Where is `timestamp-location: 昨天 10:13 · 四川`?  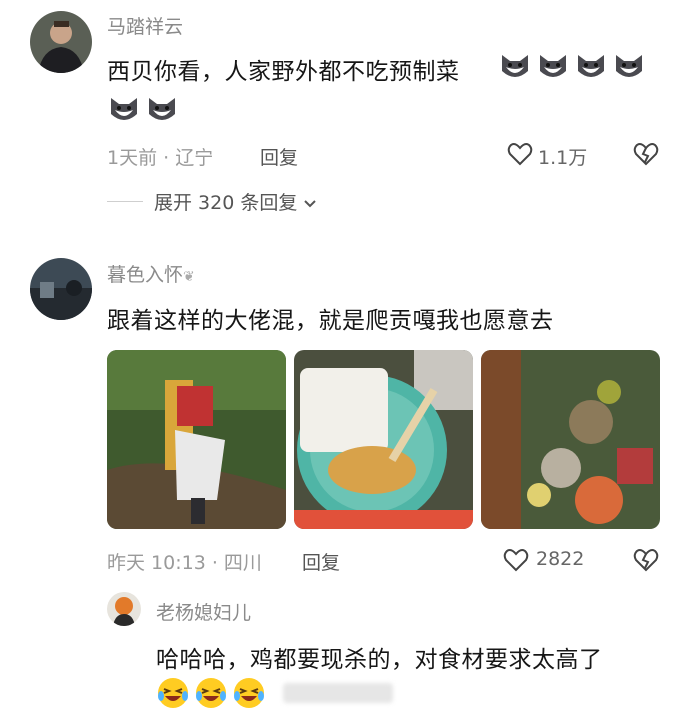 timestamp-location: 昨天 10:13 · 四川 is located at coordinates (184, 563).